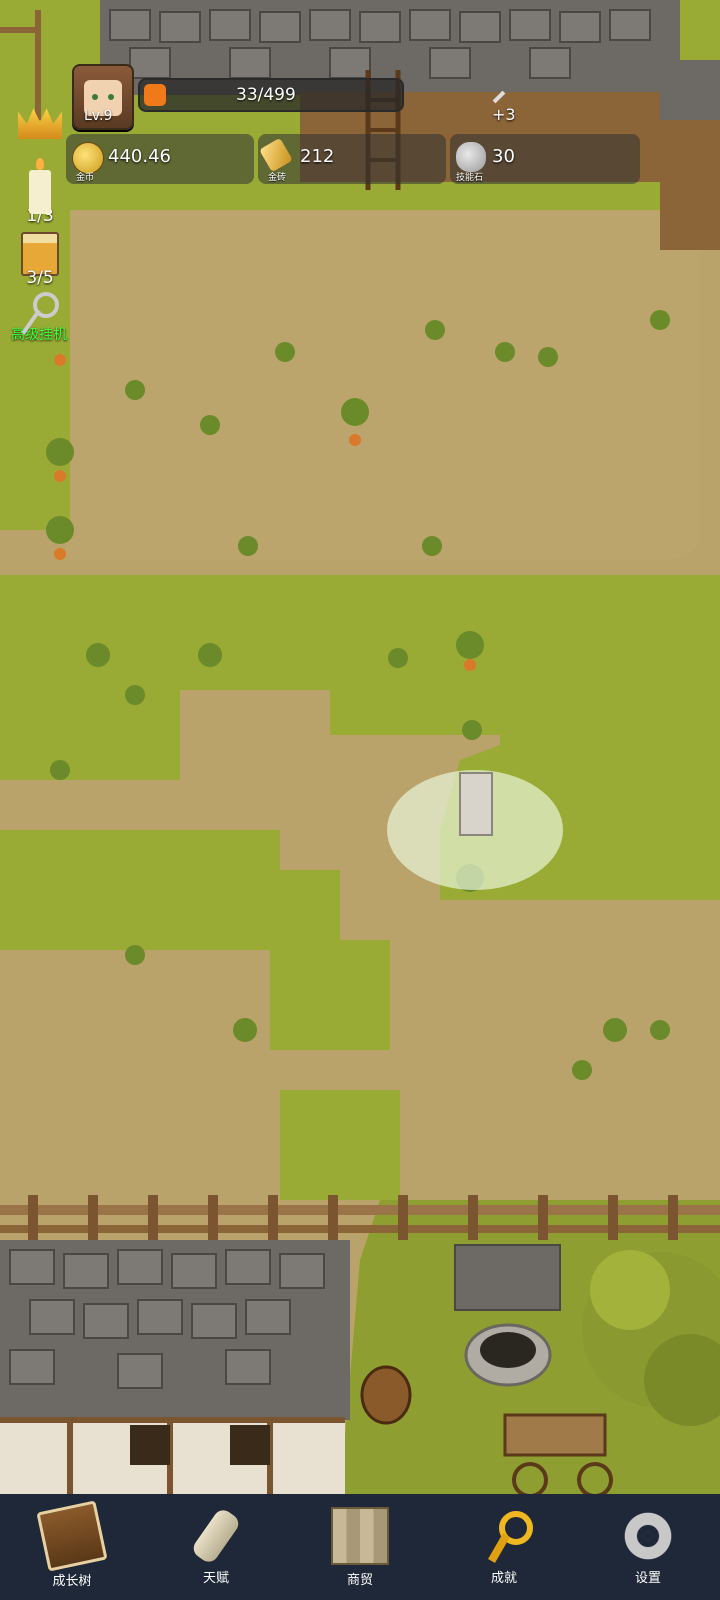 The width and height of the screenshot is (720, 1600). I want to click on nav-label: 成长树, so click(72, 1581).